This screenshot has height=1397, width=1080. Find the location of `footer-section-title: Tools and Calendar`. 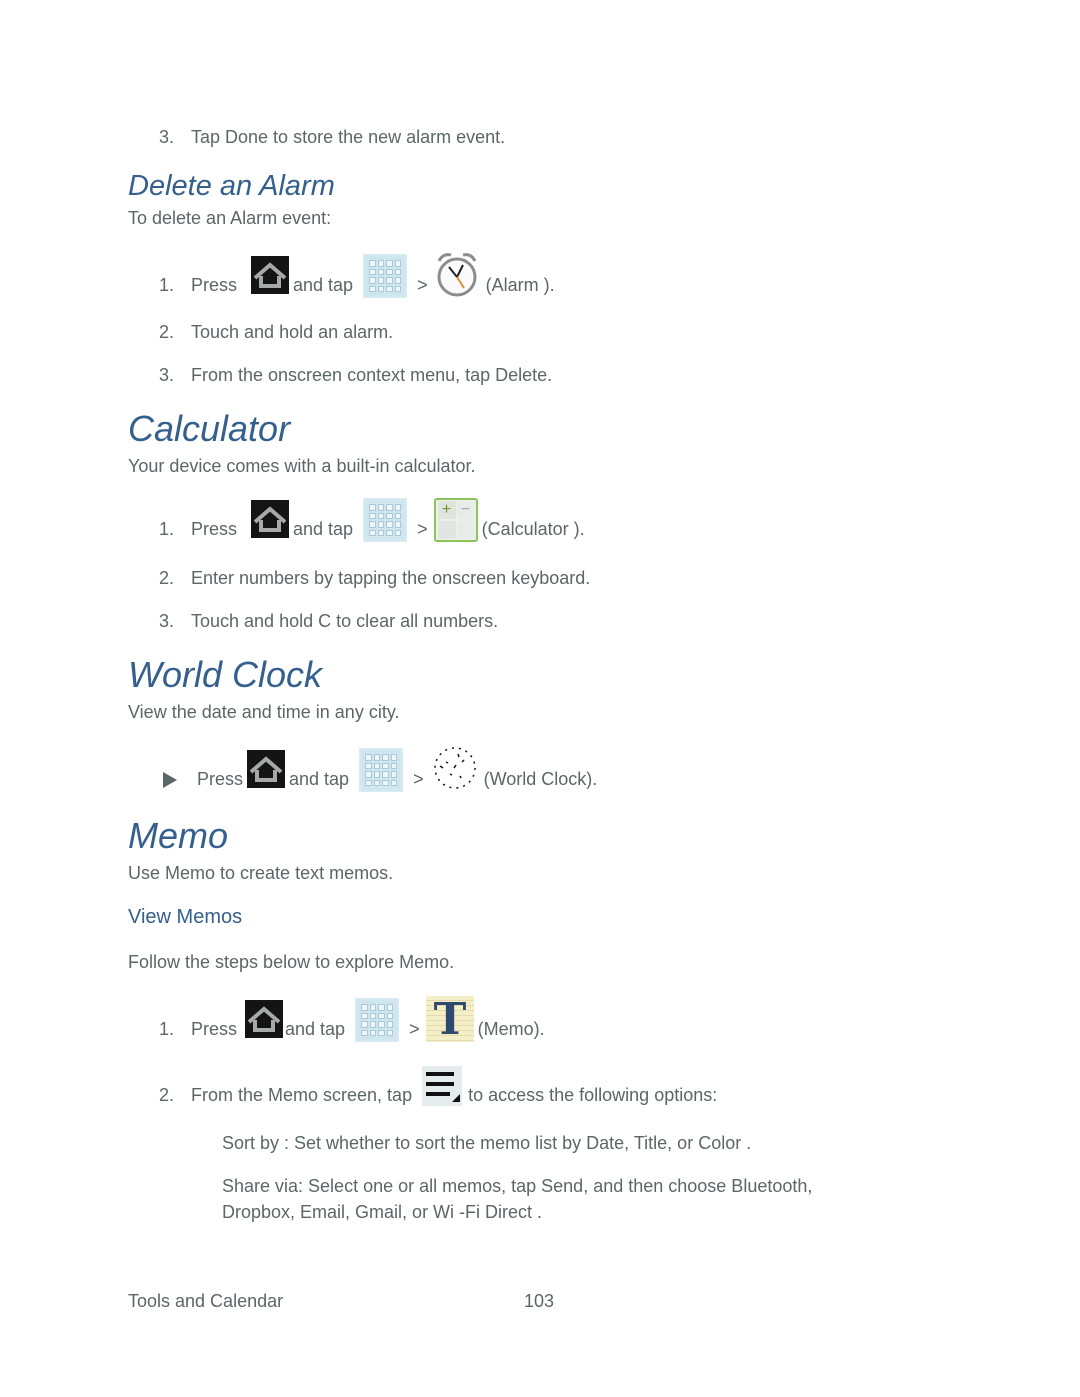

footer-section-title: Tools and Calendar is located at coordinates (206, 1301).